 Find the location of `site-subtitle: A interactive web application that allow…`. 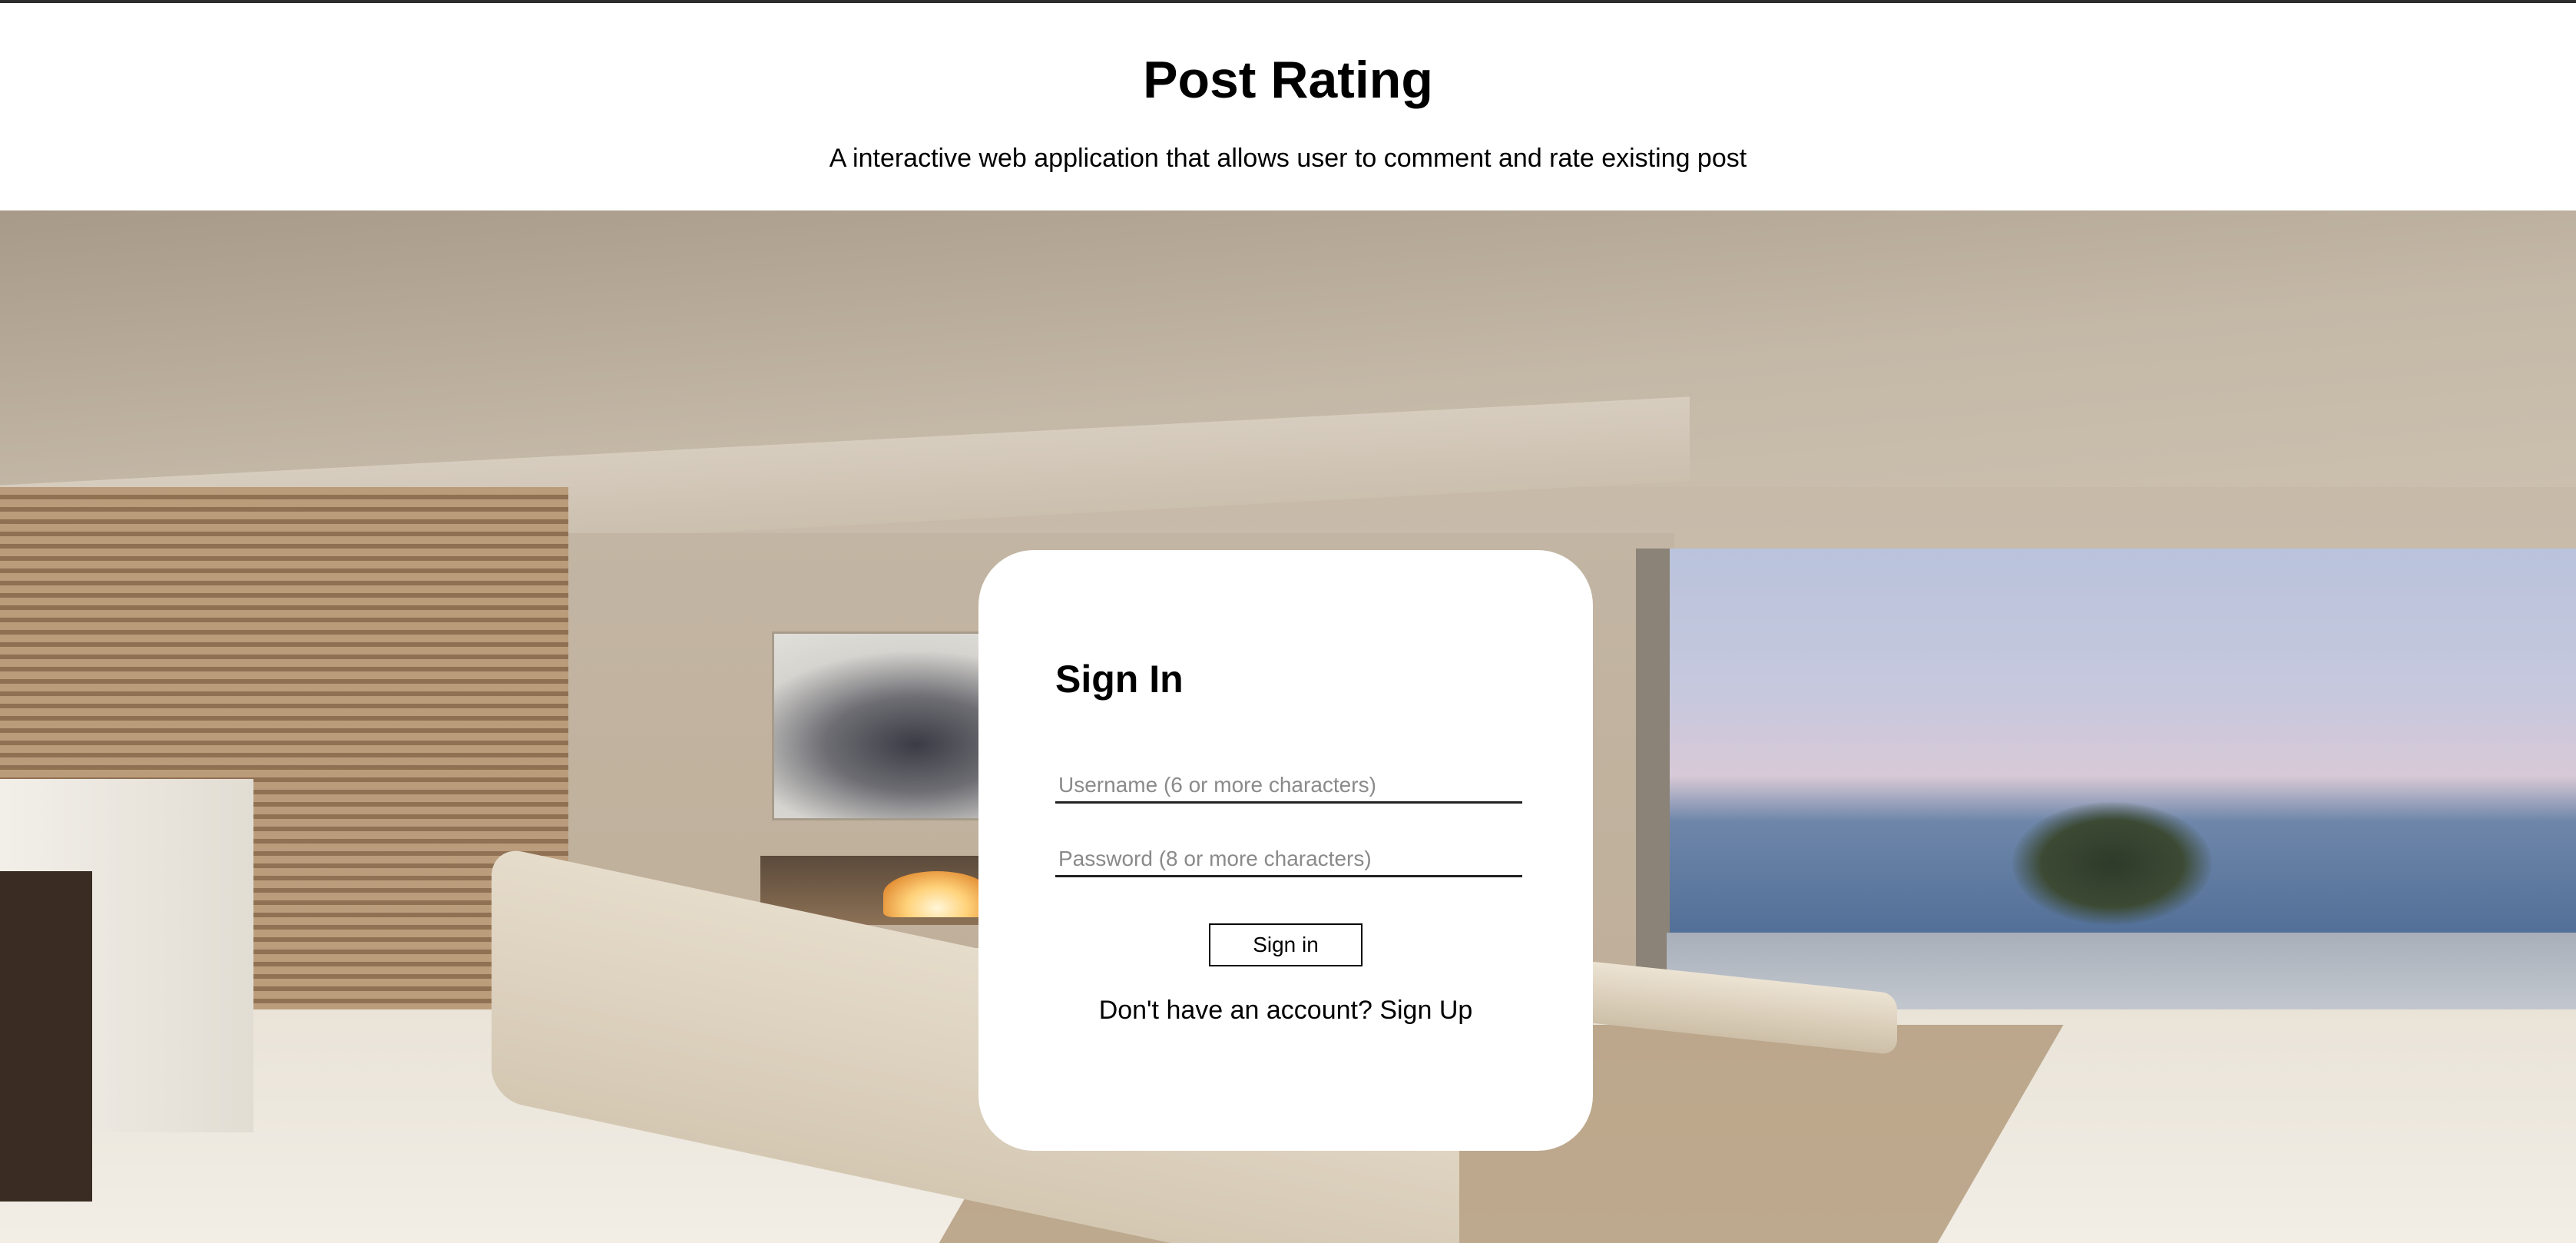

site-subtitle: A interactive web application that allow… is located at coordinates (1288, 158).